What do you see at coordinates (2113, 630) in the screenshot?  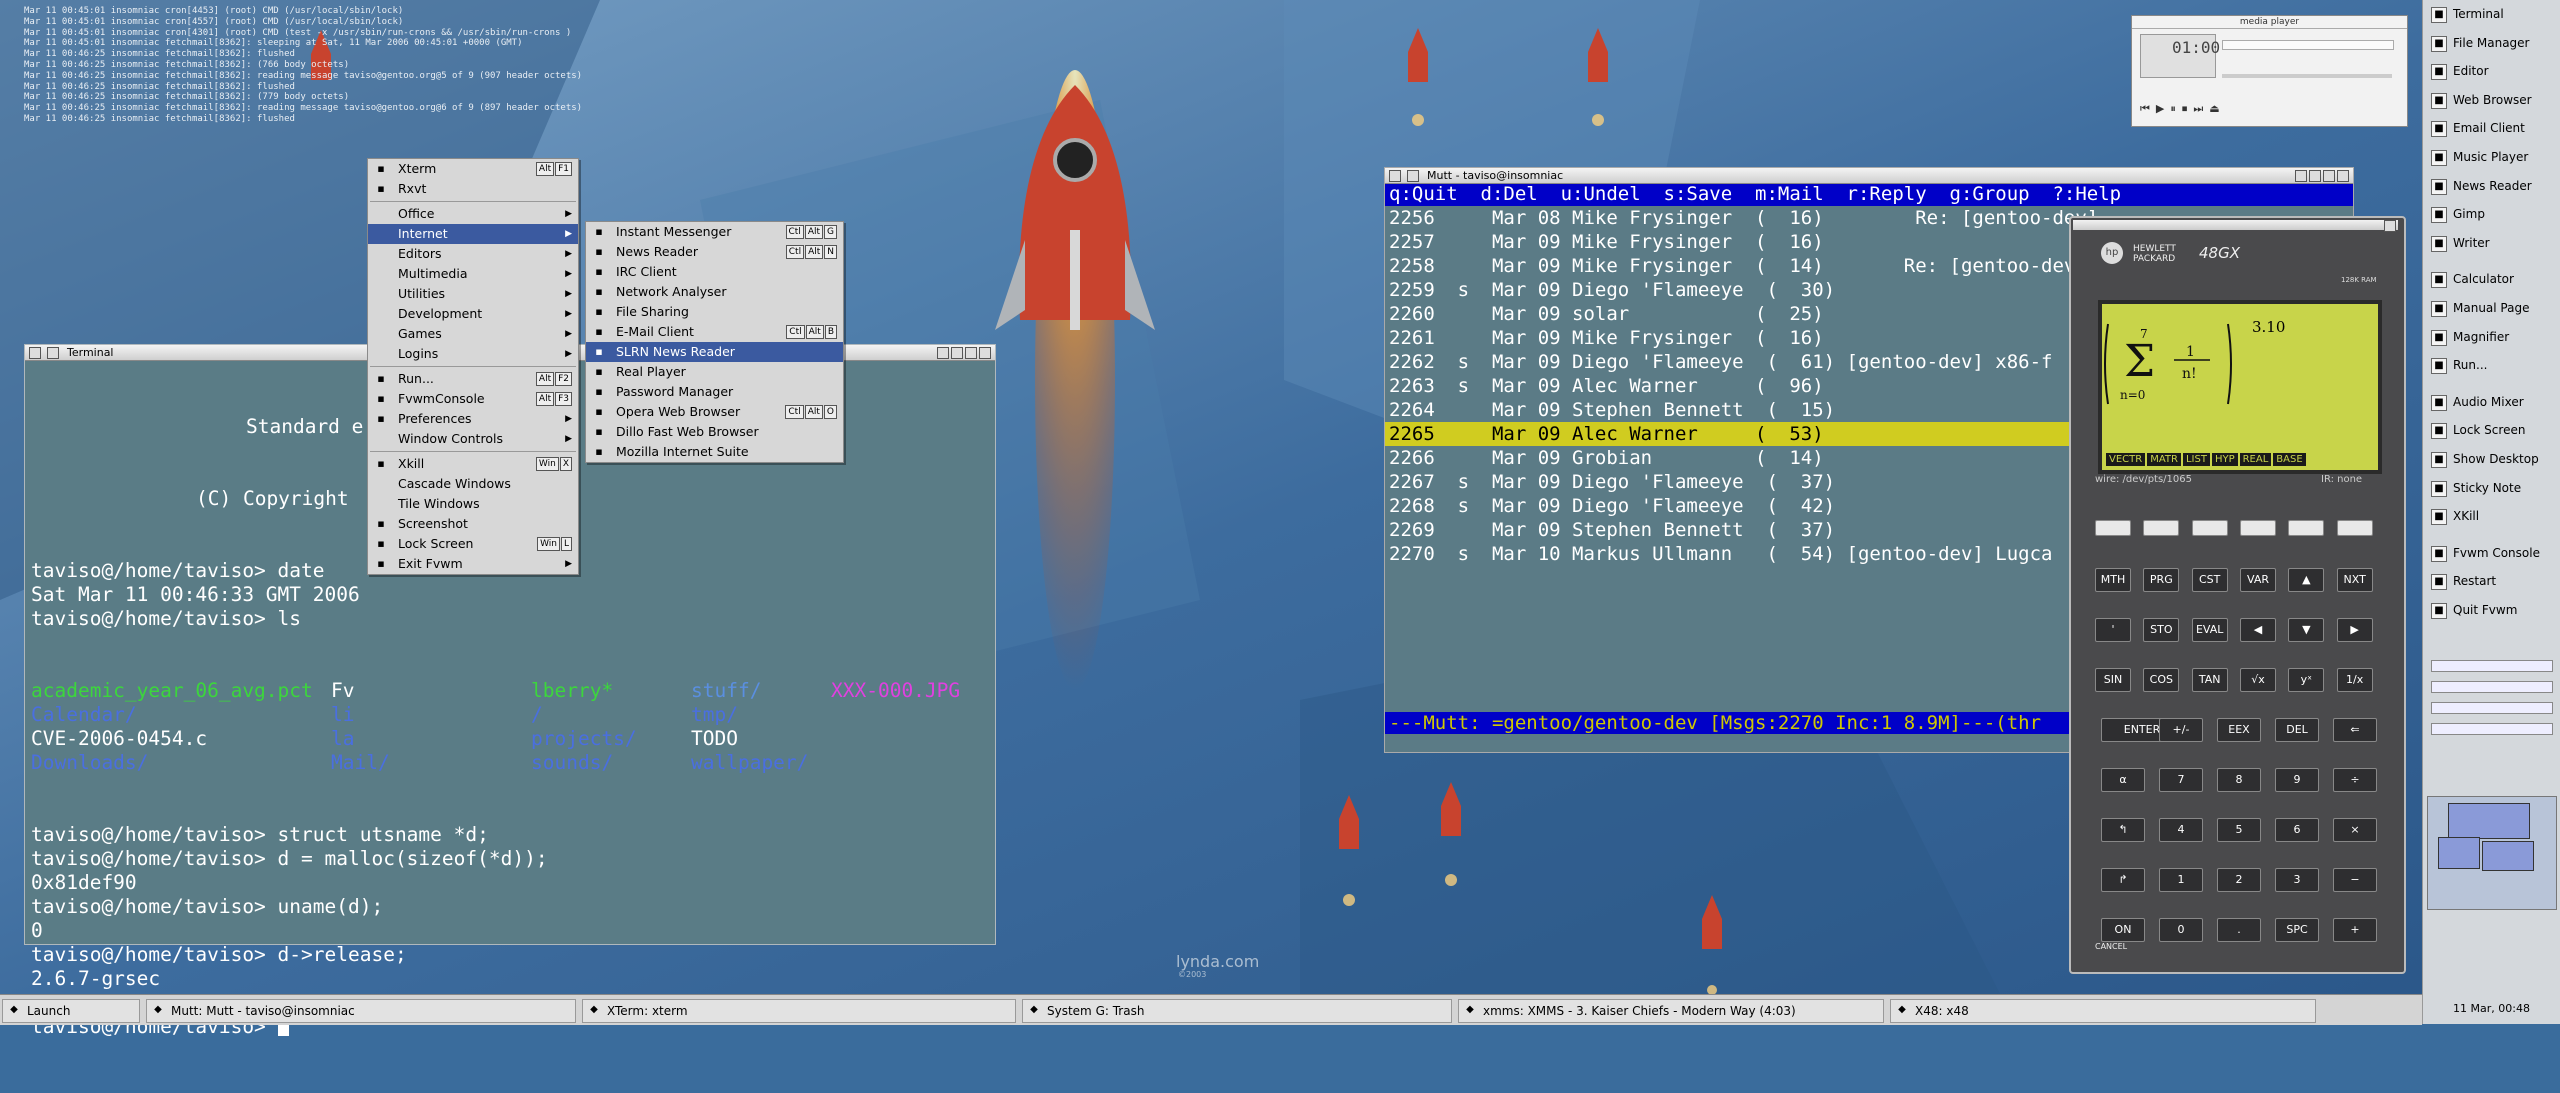 I see `calc-key: '` at bounding box center [2113, 630].